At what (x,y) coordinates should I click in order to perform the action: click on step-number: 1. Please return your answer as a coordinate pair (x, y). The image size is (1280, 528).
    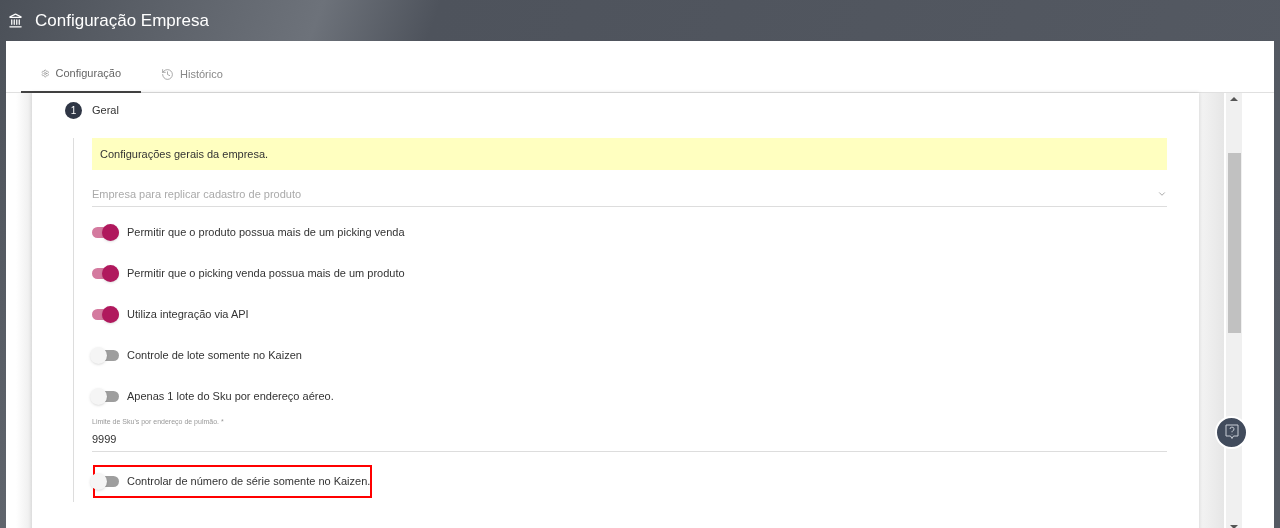
    Looking at the image, I should click on (73, 110).